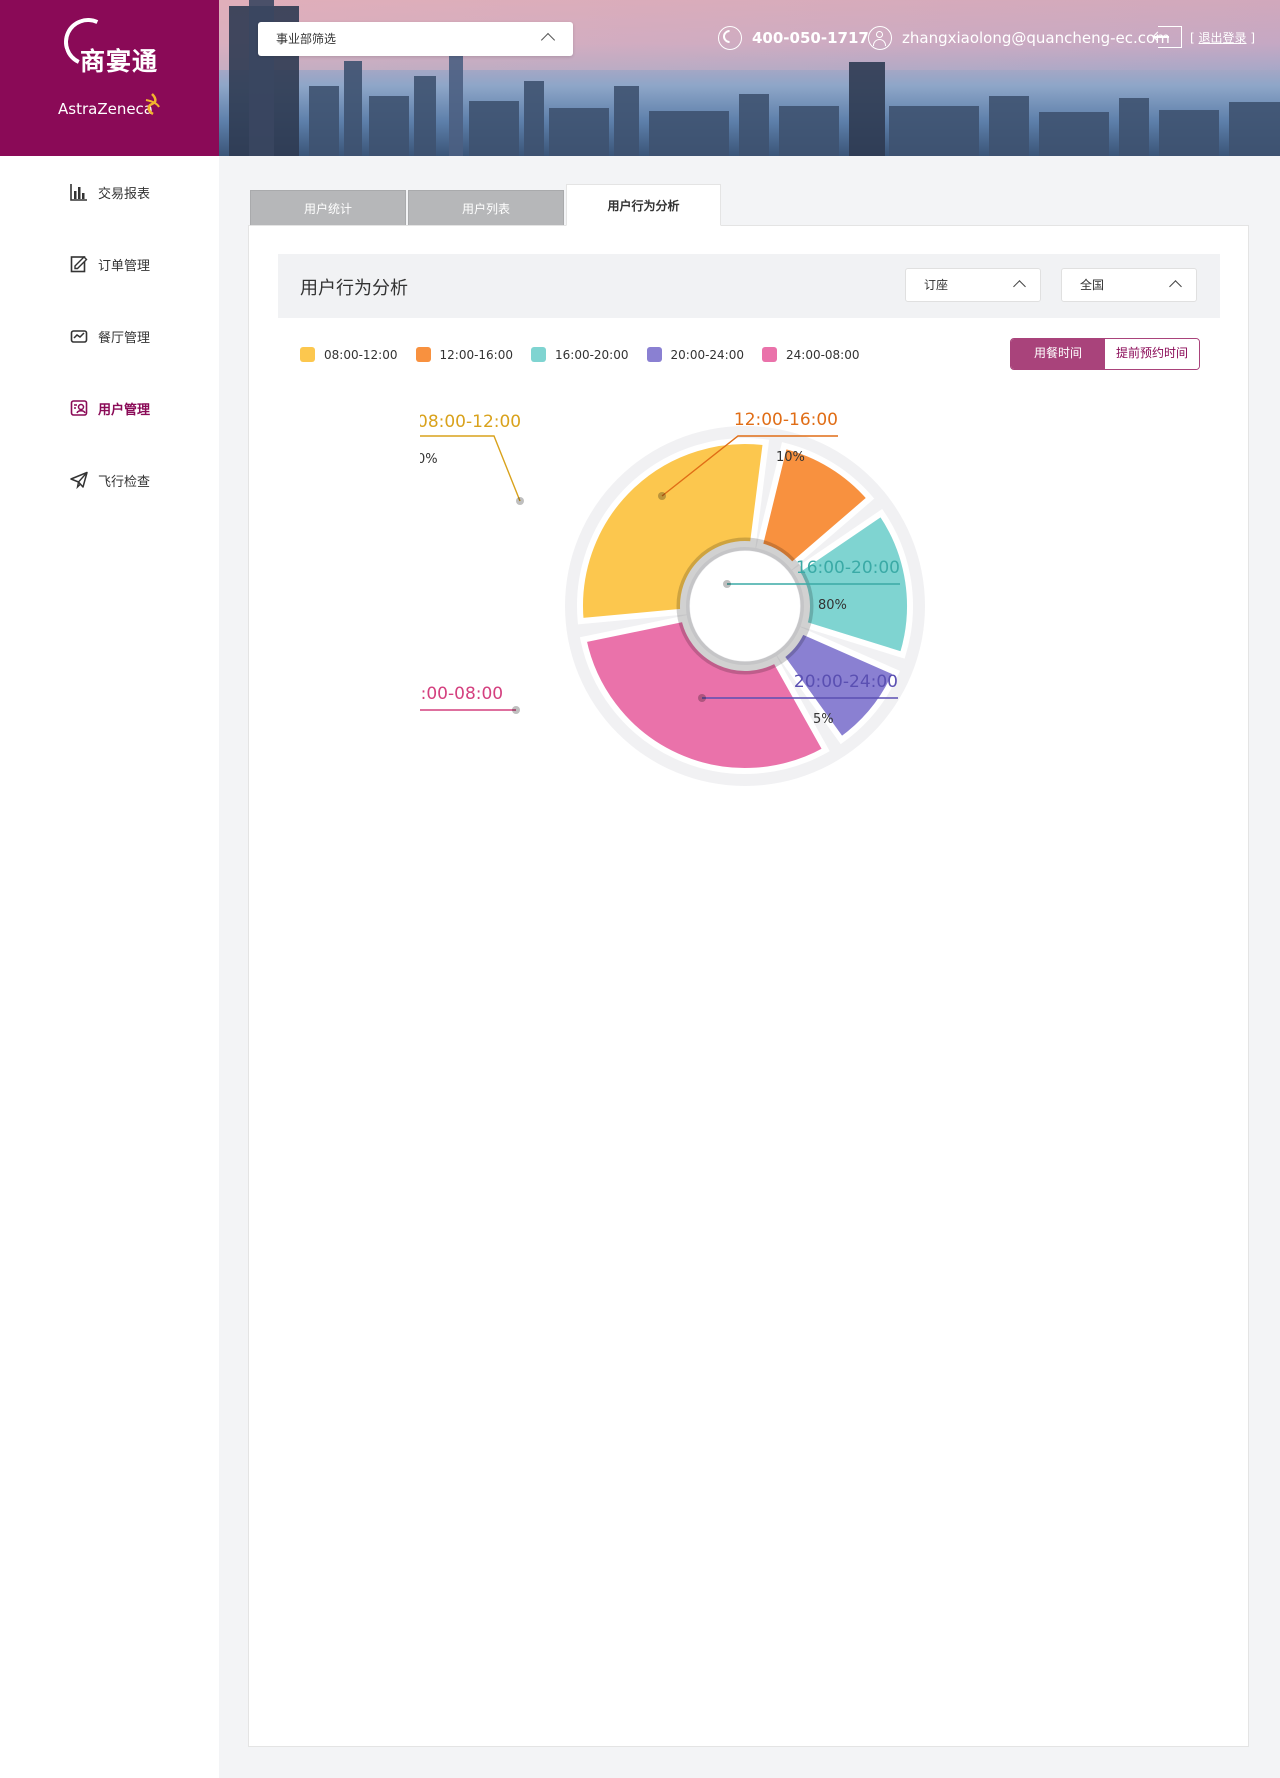  Describe the element at coordinates (880, 38) in the screenshot. I see `user-icon` at that location.